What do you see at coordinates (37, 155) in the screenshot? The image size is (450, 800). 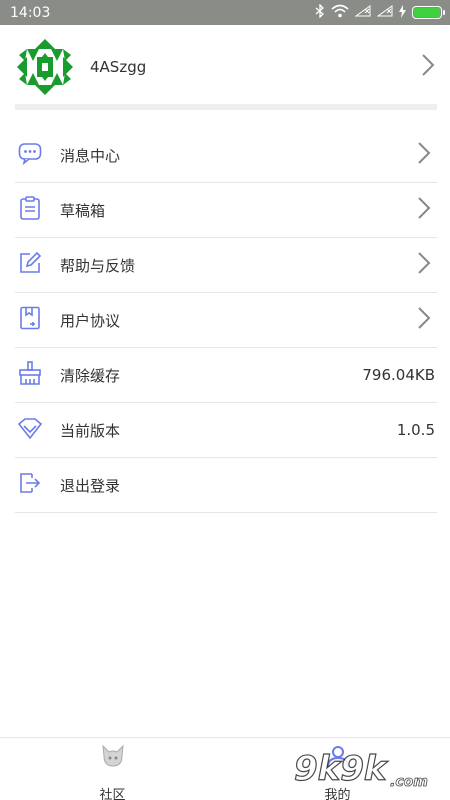 I see `message-icon` at bounding box center [37, 155].